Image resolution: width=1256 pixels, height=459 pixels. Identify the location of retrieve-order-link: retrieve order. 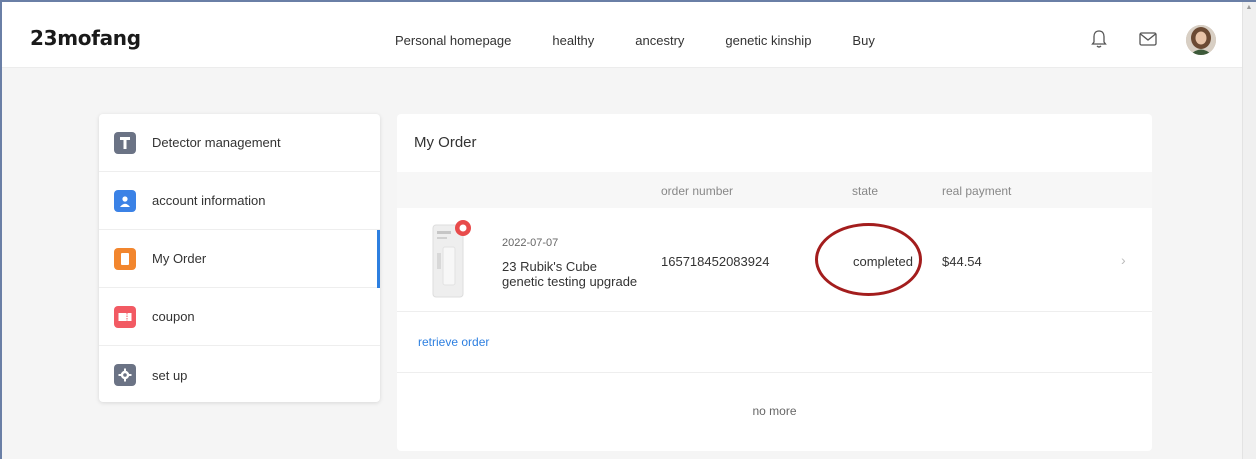
(453, 342).